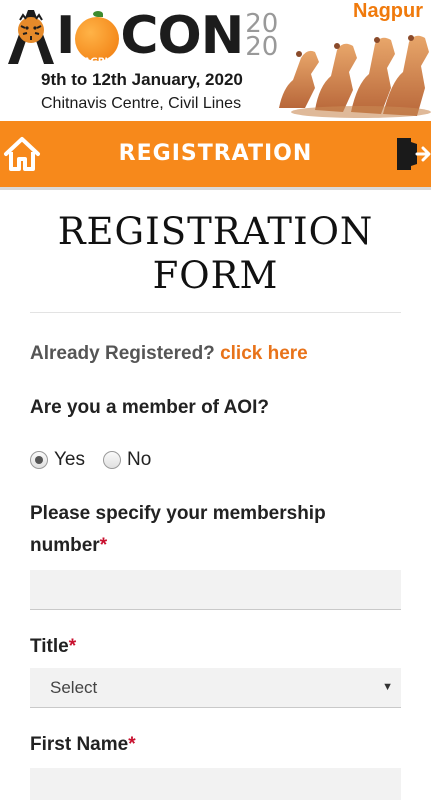 The height and width of the screenshot is (800, 431). I want to click on topbar-title: REGISTRATION, so click(215, 153).